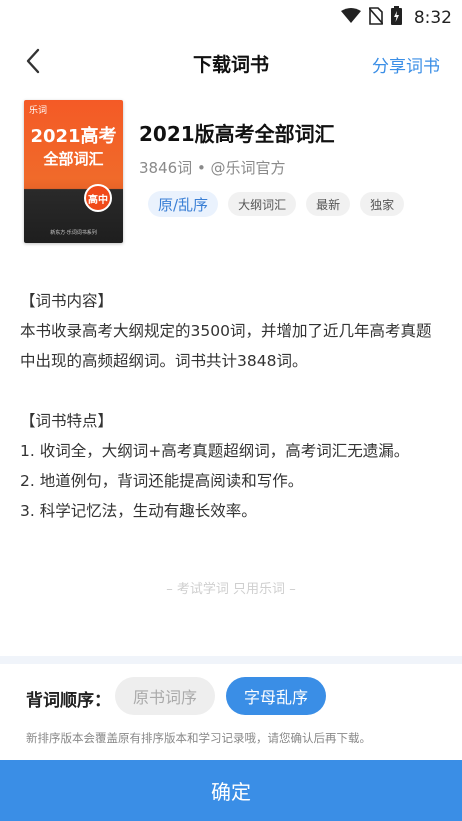 Image resolution: width=462 pixels, height=821 pixels. I want to click on order-label: 背词顺序：, so click(68, 701).